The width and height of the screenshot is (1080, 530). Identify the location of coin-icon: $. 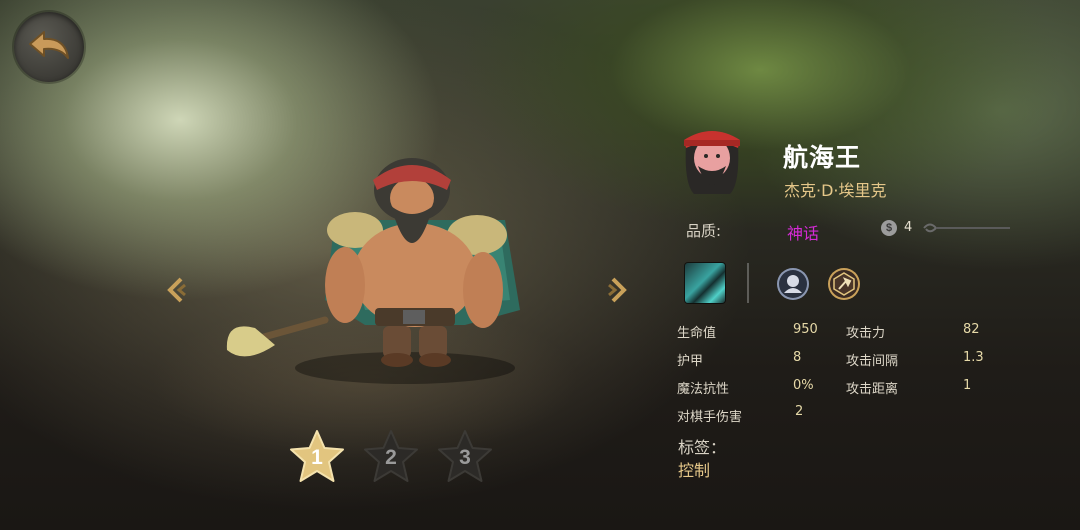
(889, 228).